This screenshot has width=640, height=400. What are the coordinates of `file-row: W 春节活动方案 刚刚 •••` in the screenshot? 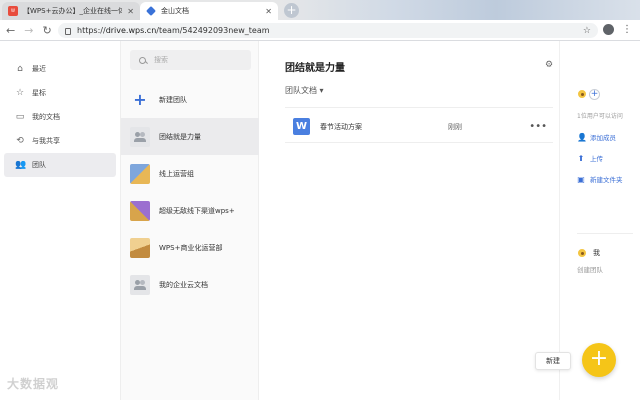 It's located at (419, 127).